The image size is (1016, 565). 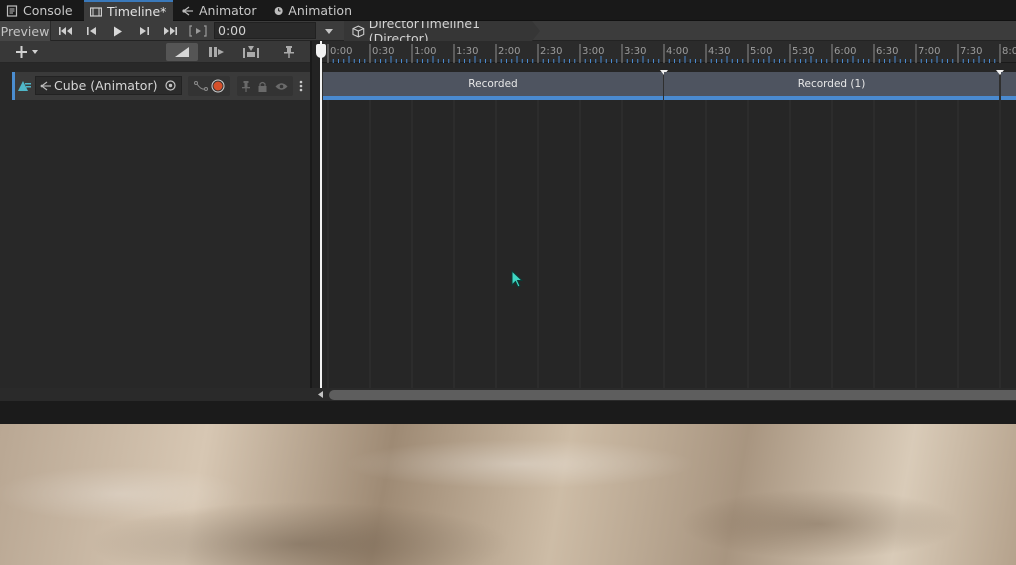 What do you see at coordinates (493, 86) in the screenshot?
I see `animation-clip: Recorded` at bounding box center [493, 86].